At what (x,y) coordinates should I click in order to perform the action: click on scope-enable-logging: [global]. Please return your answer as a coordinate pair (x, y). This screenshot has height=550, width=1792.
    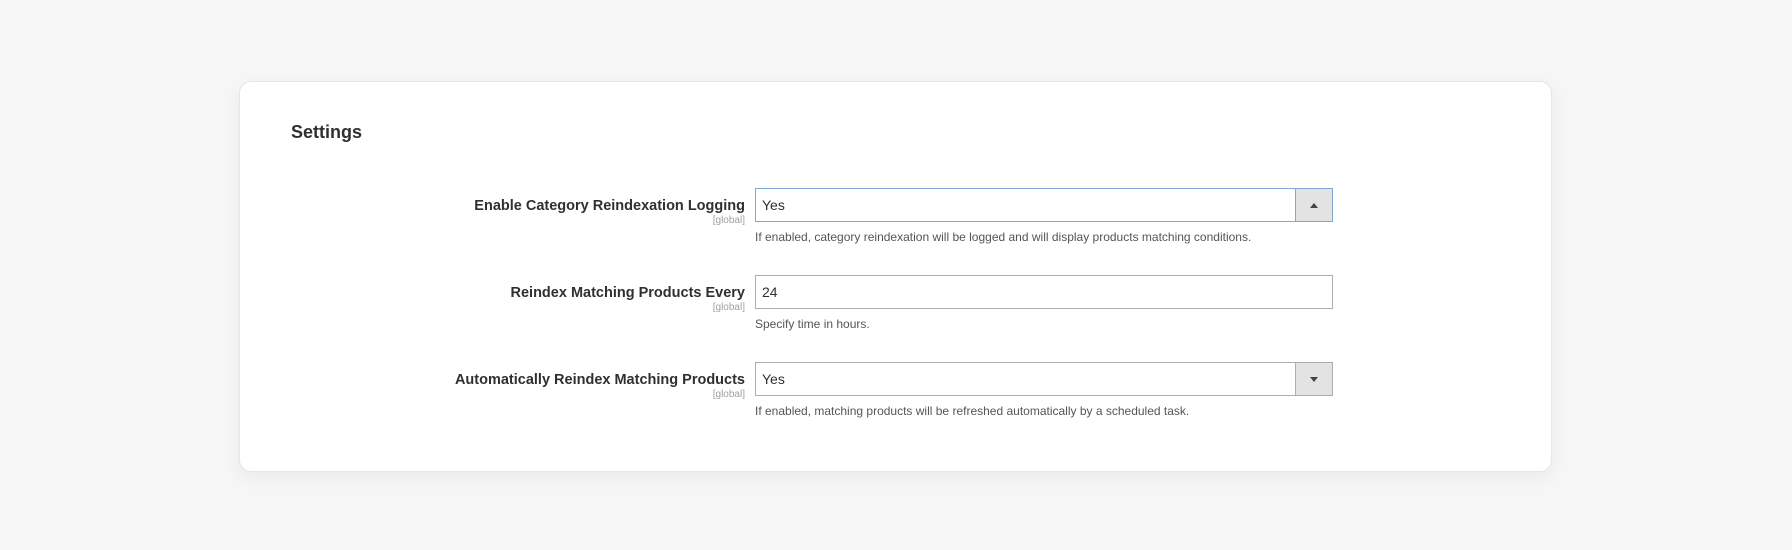
    Looking at the image, I should click on (728, 220).